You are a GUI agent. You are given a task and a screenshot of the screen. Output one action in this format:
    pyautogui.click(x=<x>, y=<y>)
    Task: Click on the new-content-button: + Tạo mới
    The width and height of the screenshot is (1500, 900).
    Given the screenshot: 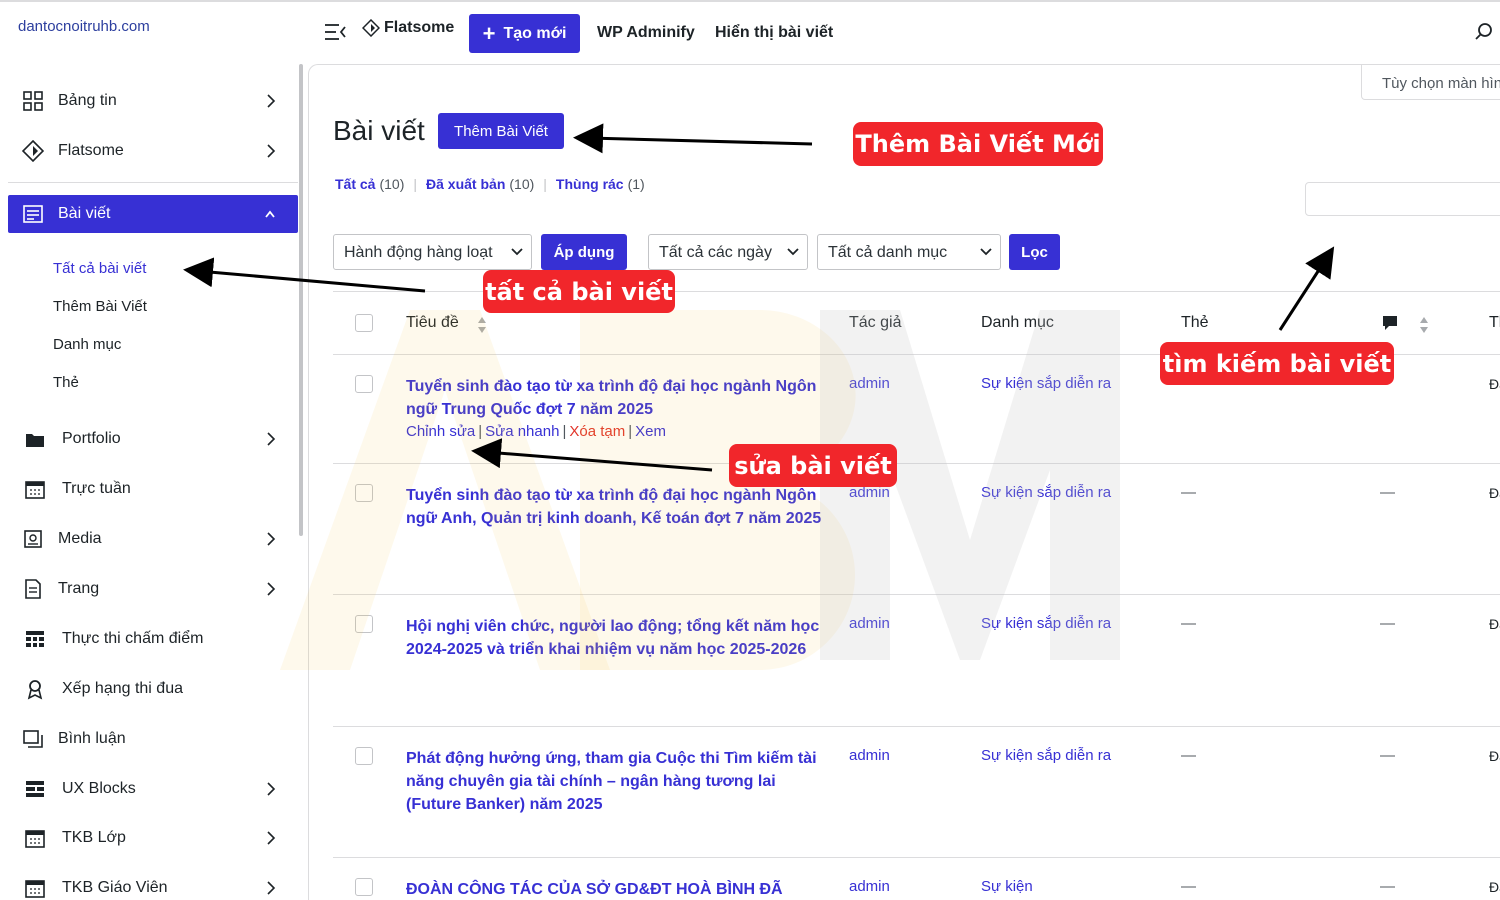 What is the action you would take?
    pyautogui.click(x=524, y=33)
    